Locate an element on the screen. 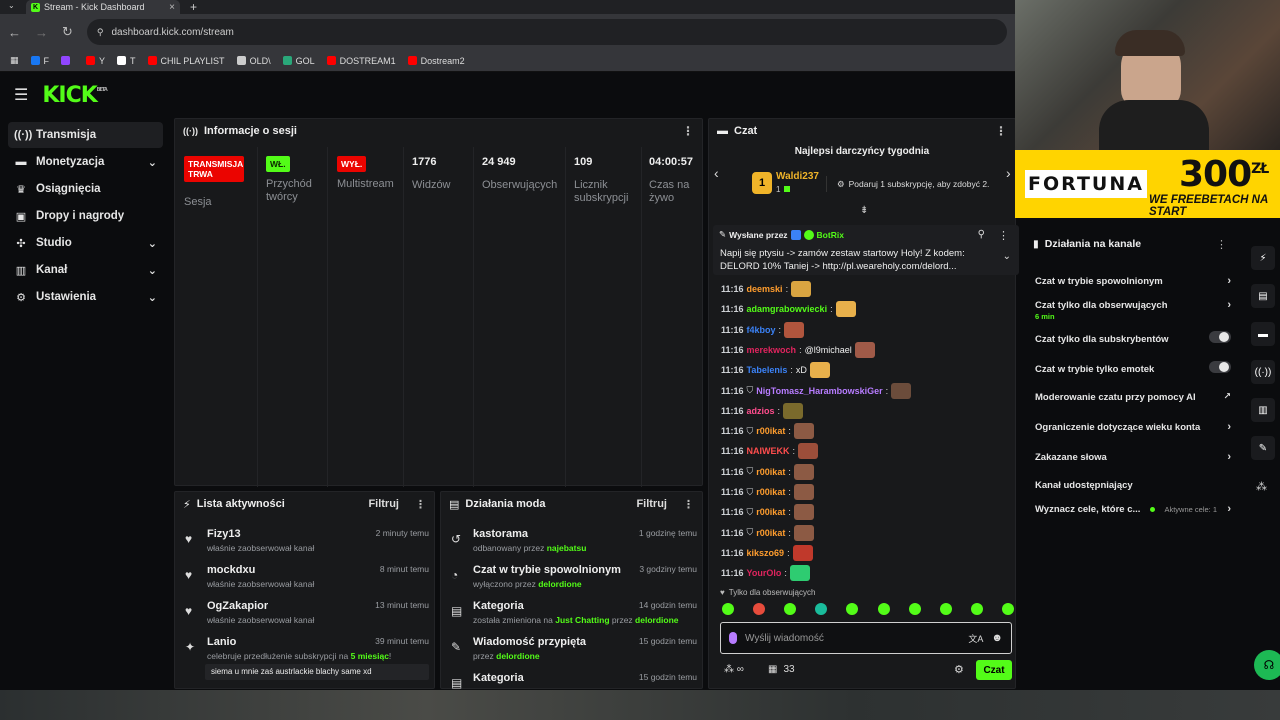 Image resolution: width=1280 pixels, height=720 pixels. close-tab-icon: × is located at coordinates (172, 7).